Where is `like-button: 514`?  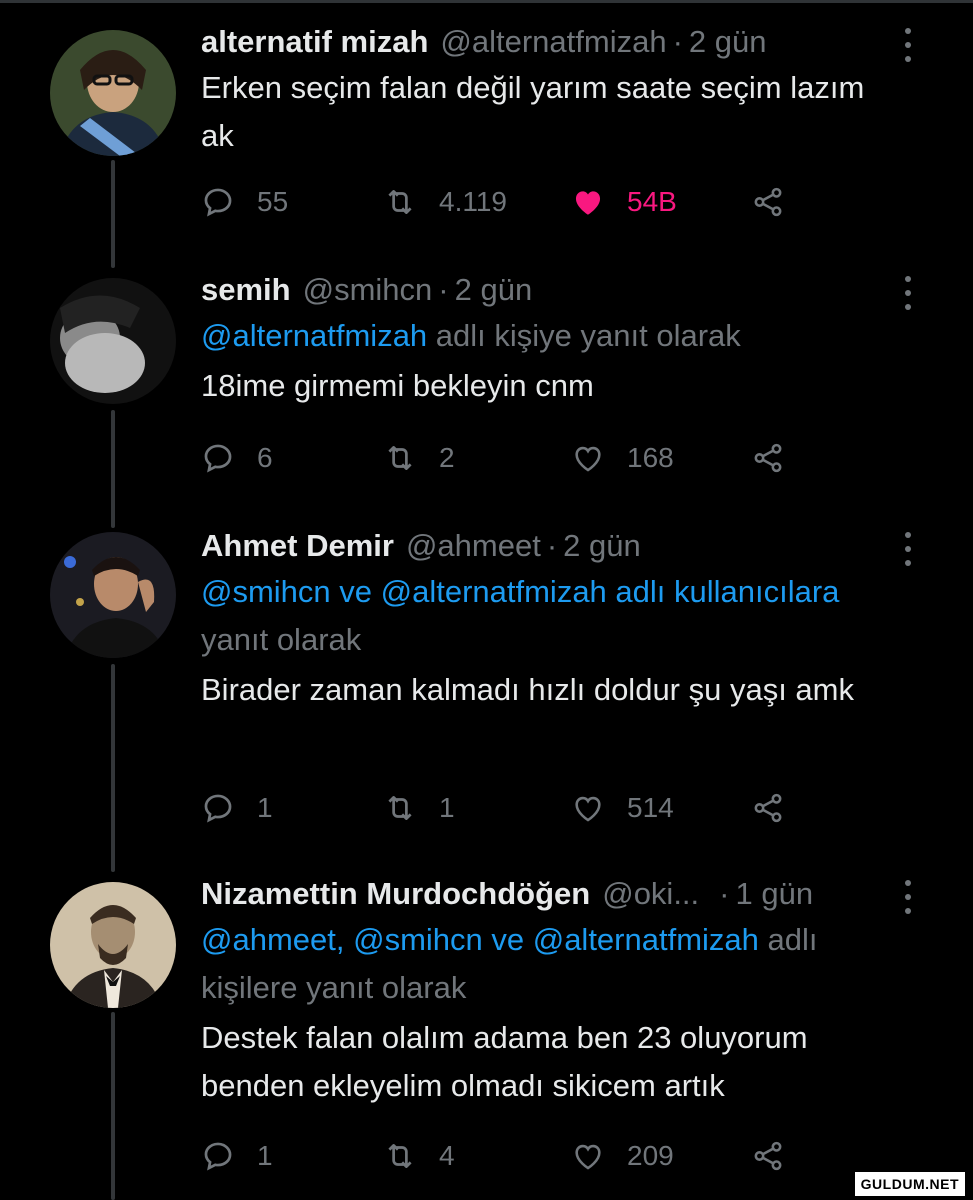
like-button: 514 is located at coordinates (622, 808).